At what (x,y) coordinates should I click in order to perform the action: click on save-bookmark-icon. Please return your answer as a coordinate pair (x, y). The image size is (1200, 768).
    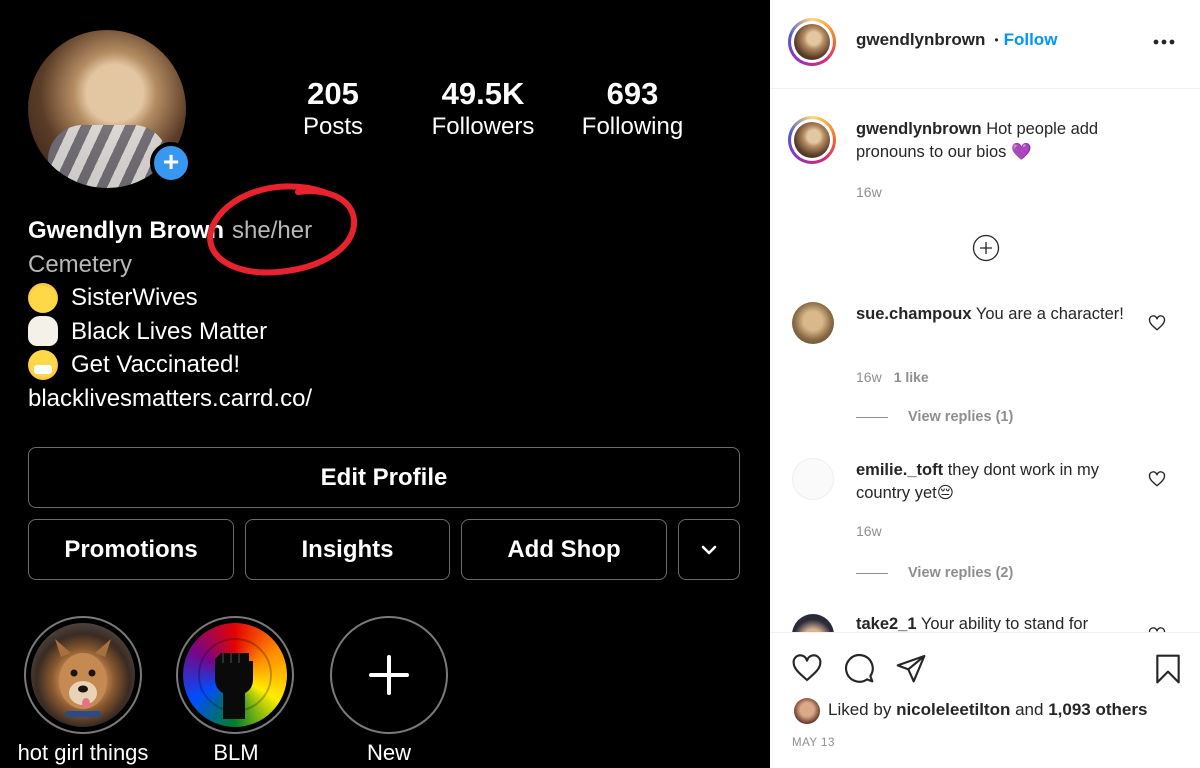
    Looking at the image, I should click on (1168, 669).